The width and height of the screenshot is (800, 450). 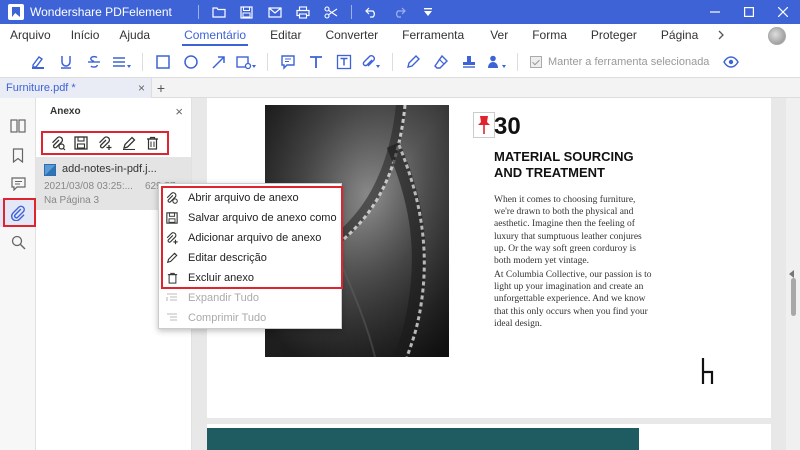 I want to click on tab-furniture-pdf: Furniture.pdf * ×, so click(x=76, y=88).